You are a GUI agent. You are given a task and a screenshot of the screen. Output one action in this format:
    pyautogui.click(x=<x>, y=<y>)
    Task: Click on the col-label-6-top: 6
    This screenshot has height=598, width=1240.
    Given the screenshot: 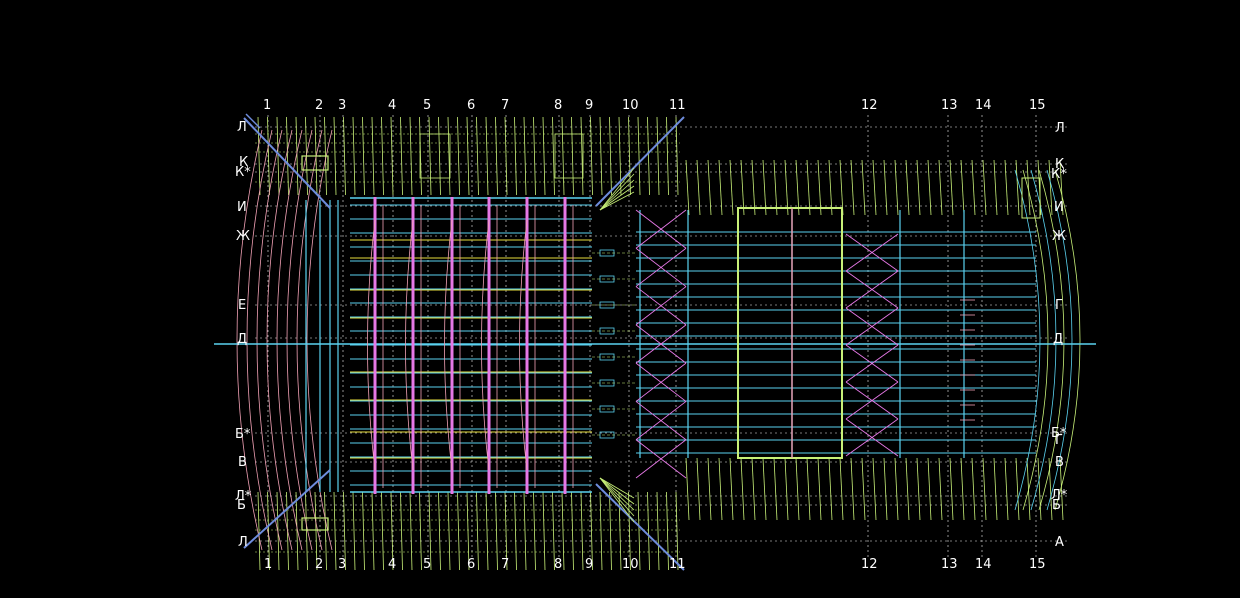 What is the action you would take?
    pyautogui.click(x=471, y=105)
    